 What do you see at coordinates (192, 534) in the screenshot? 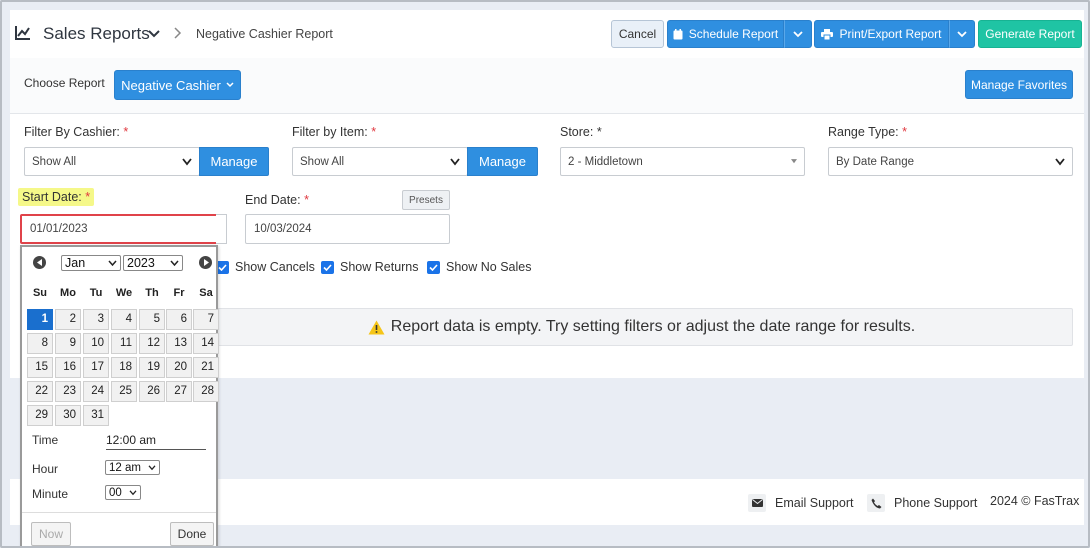
I see `done-button: Done` at bounding box center [192, 534].